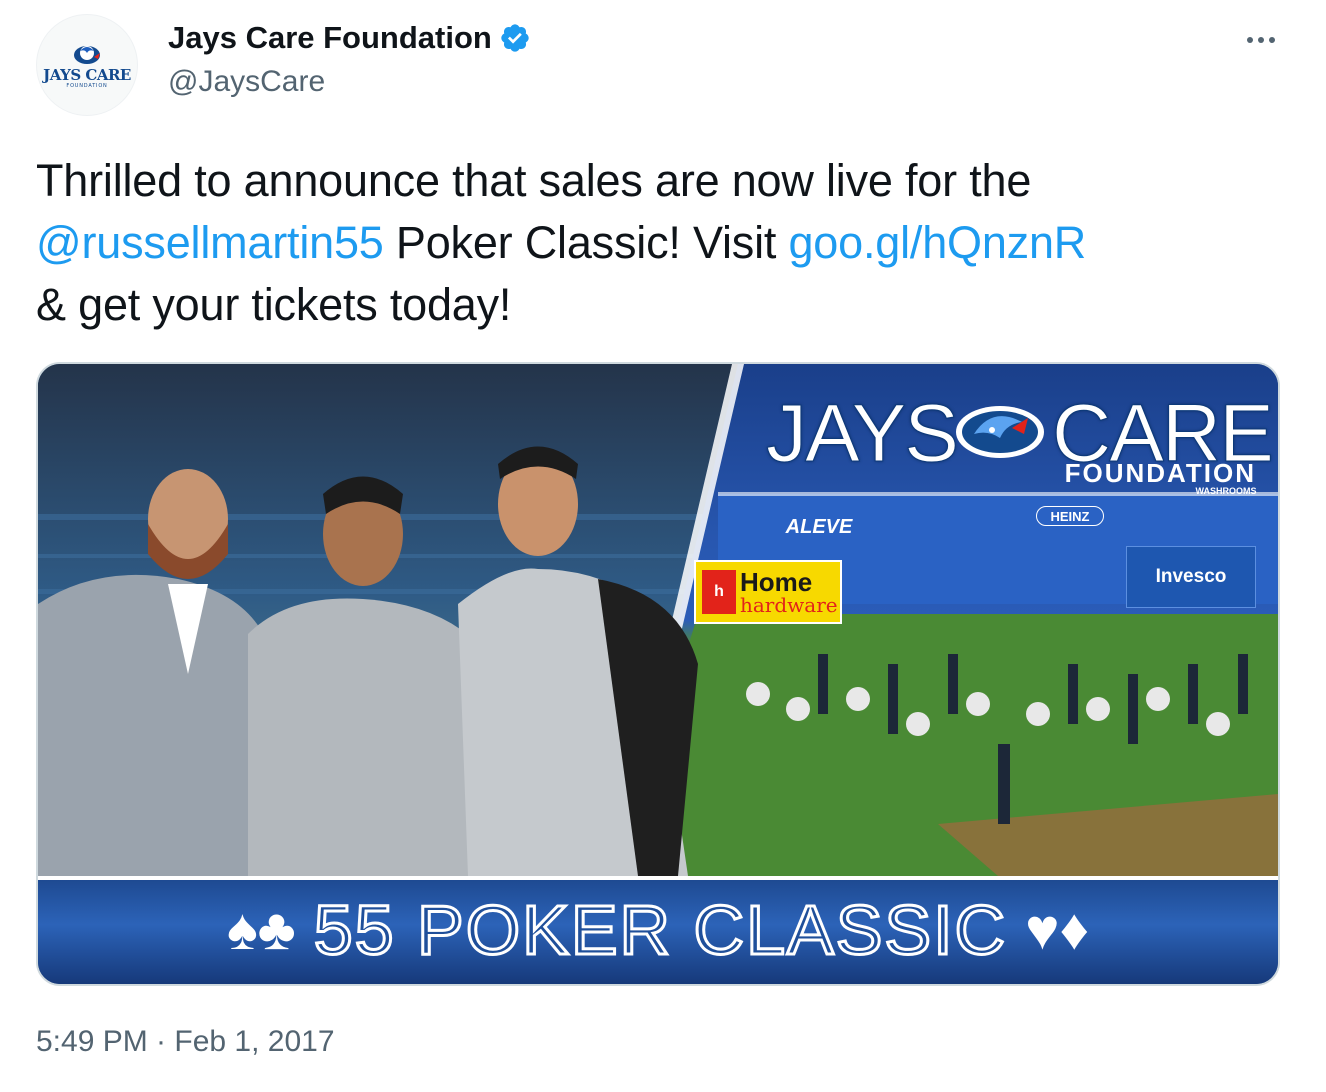  What do you see at coordinates (1057, 929) in the screenshot?
I see `suits-right-icon: ♥♦` at bounding box center [1057, 929].